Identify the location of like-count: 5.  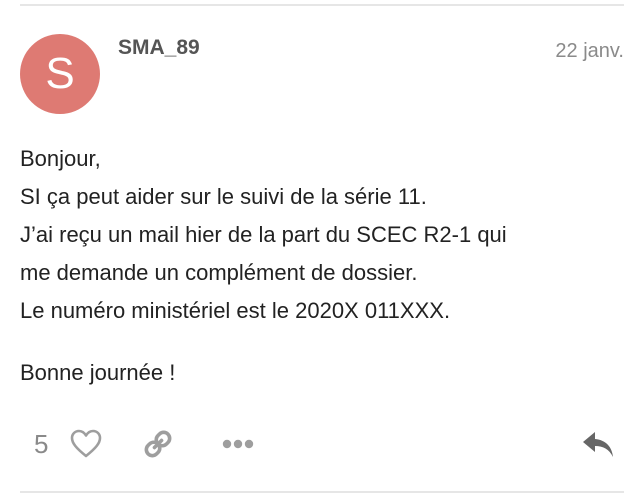
(41, 444).